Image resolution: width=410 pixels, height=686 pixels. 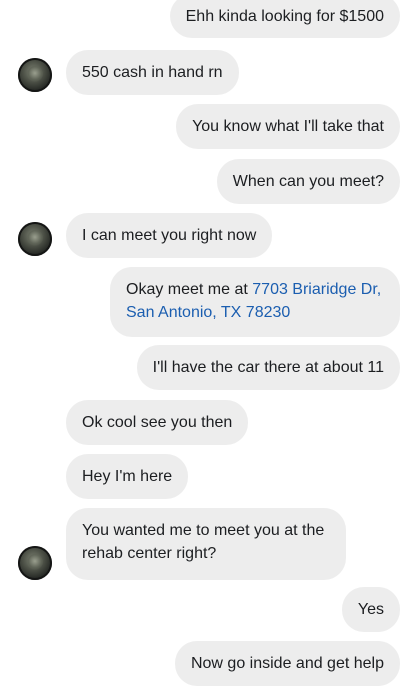 I want to click on message-text: You know what I'll take that, so click(x=288, y=126).